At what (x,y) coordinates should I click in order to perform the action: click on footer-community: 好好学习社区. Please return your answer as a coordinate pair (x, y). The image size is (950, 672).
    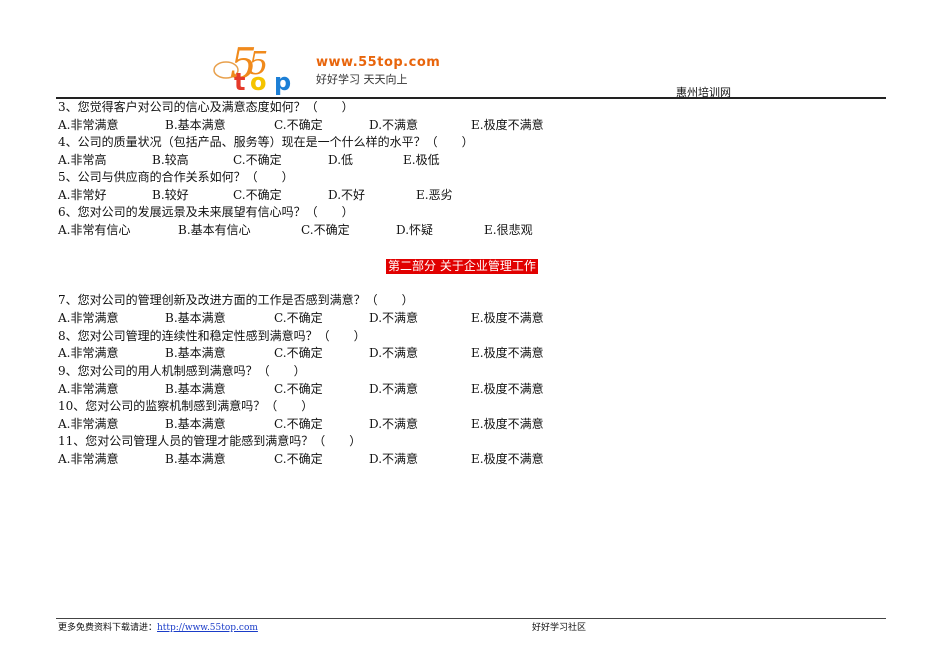
    Looking at the image, I should click on (559, 628).